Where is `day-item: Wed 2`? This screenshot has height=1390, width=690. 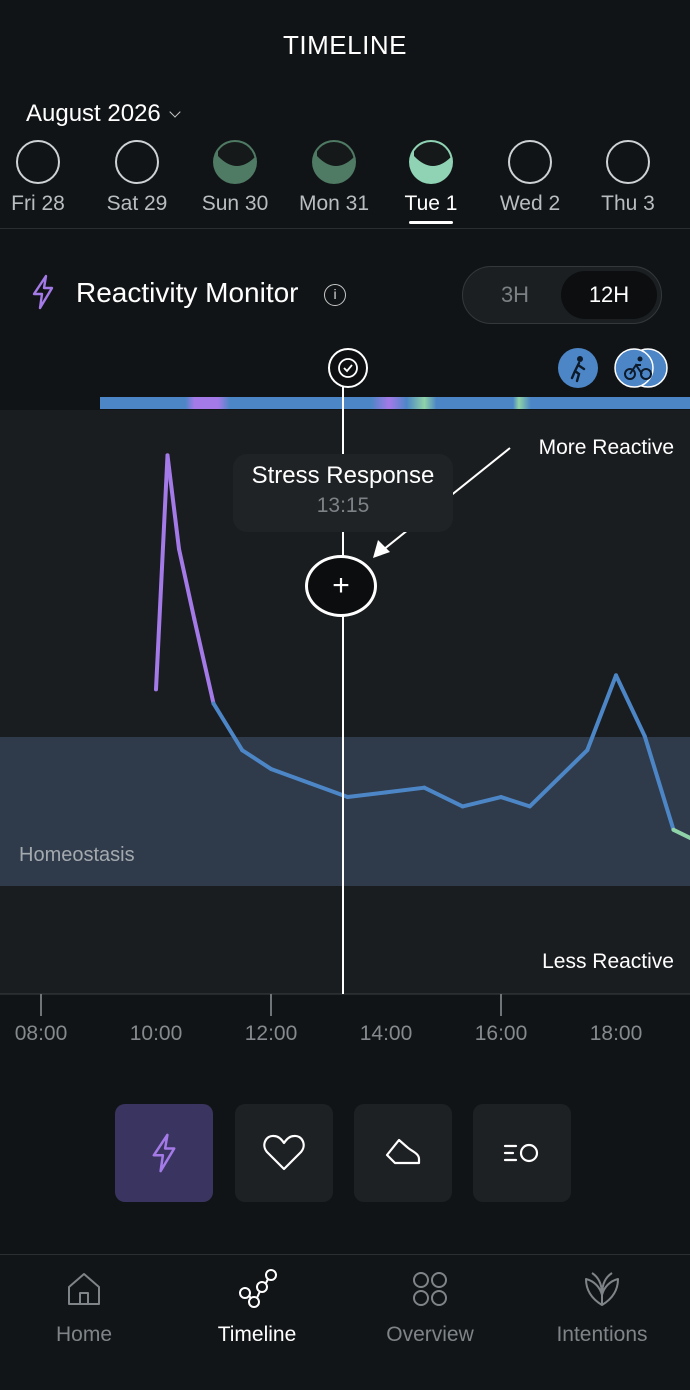 day-item: Wed 2 is located at coordinates (530, 178).